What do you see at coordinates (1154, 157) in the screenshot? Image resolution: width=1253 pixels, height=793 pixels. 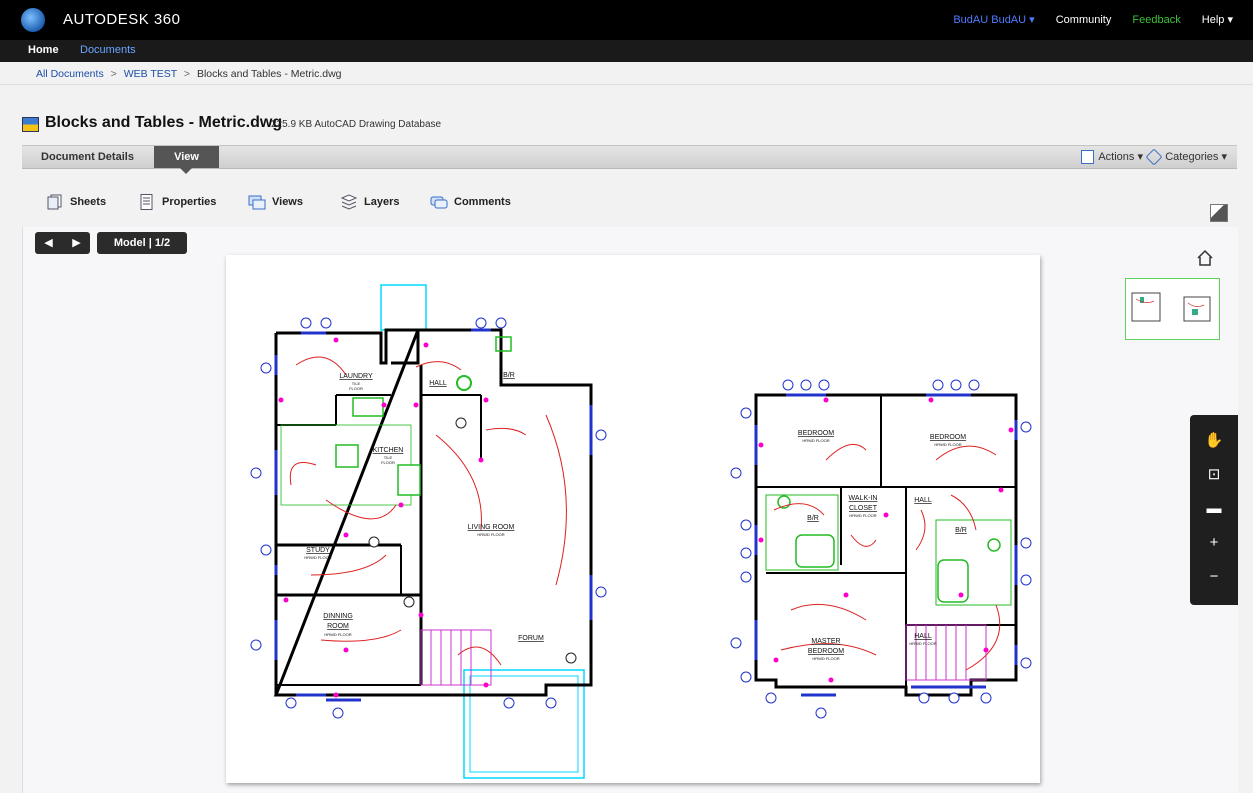 I see `tag-icon` at bounding box center [1154, 157].